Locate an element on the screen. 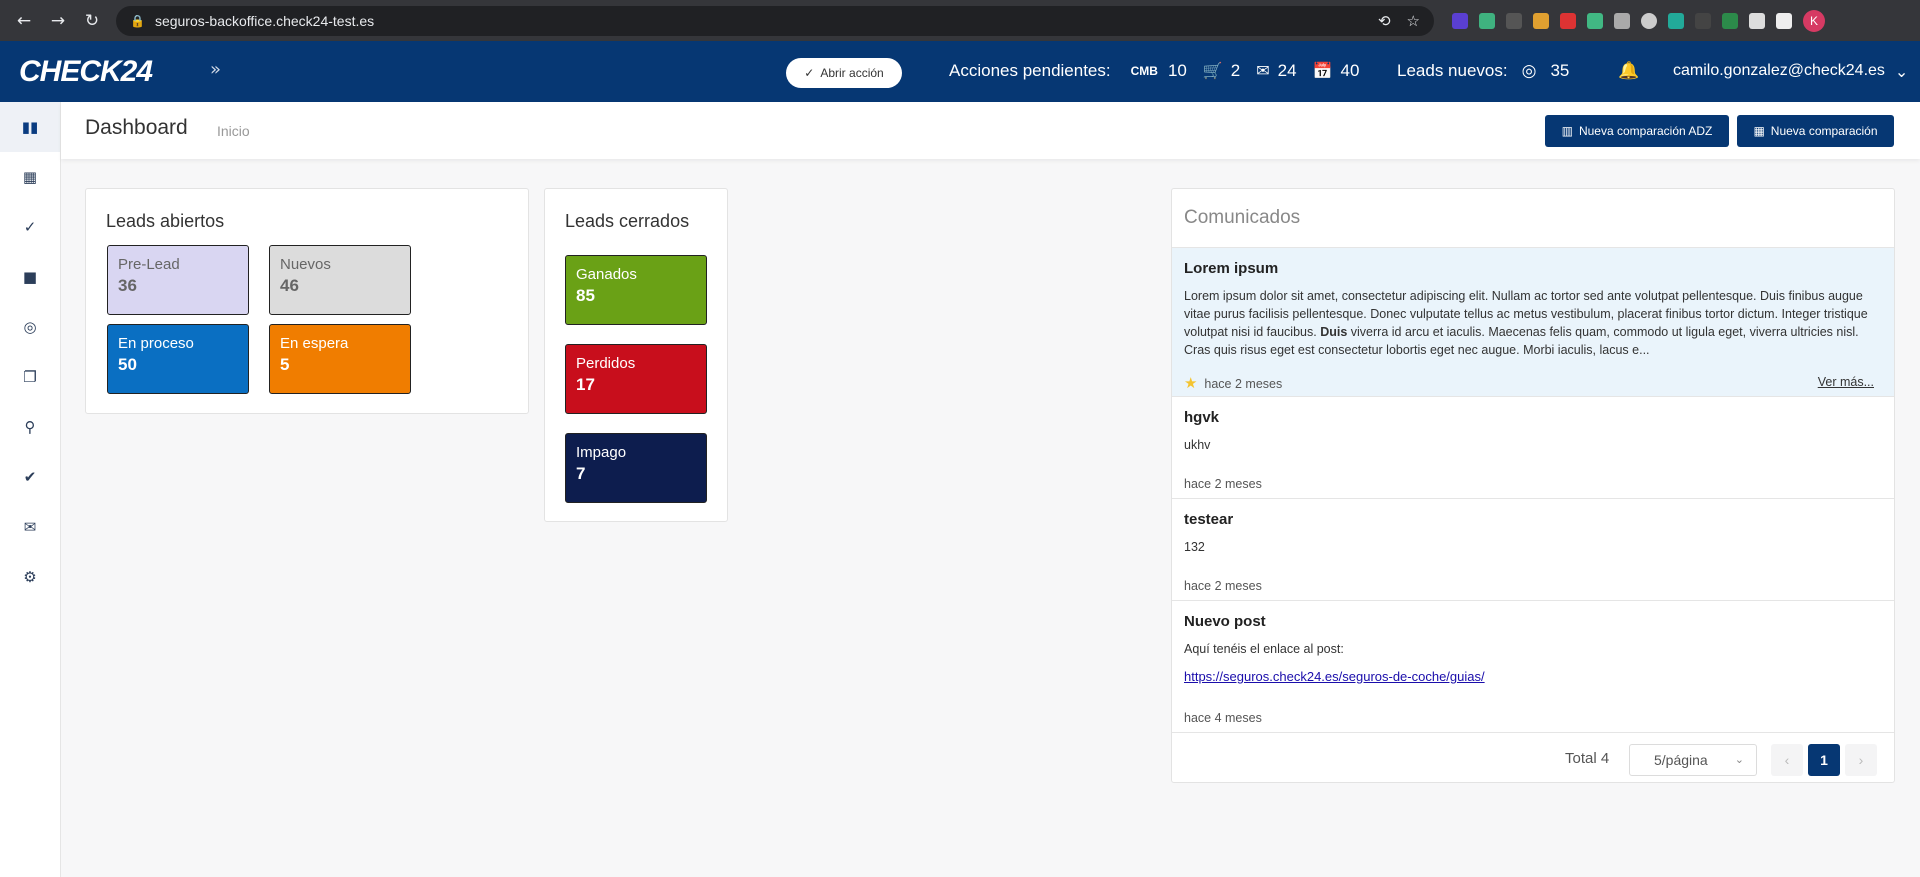 The image size is (1920, 877). comunicado-time: hace 2 meses is located at coordinates (1223, 586).